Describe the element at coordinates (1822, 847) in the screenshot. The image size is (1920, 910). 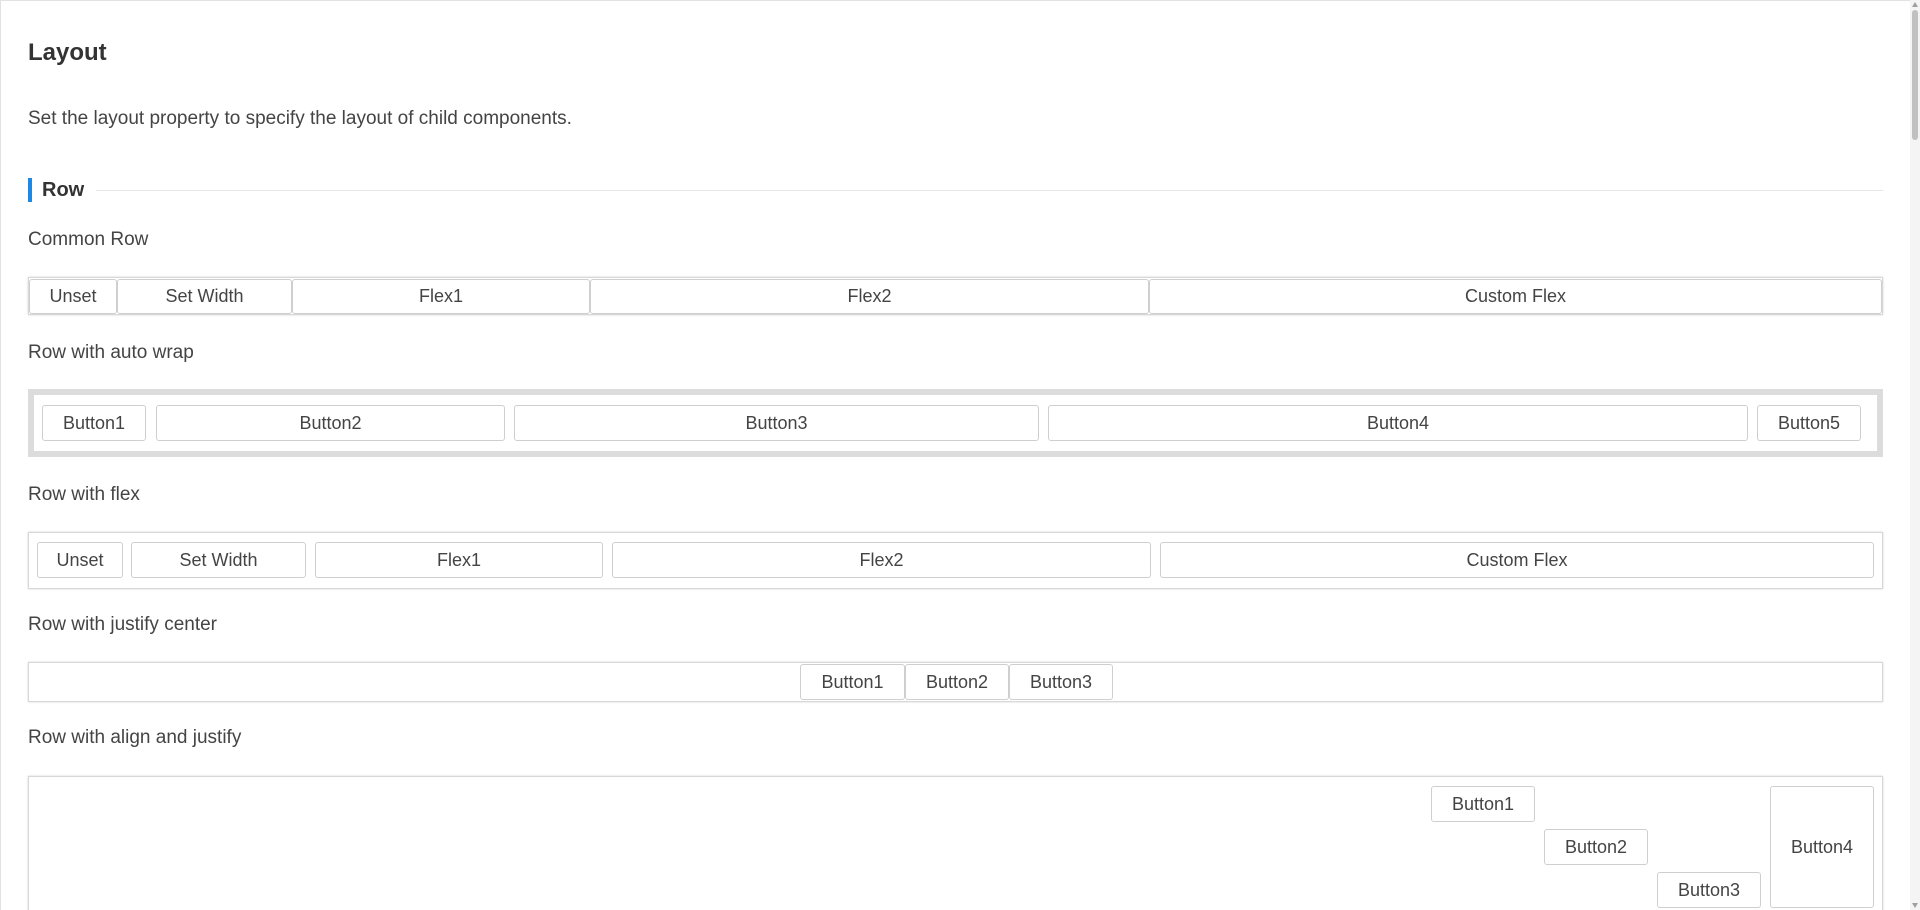
I see `align-button4: Button4` at that location.